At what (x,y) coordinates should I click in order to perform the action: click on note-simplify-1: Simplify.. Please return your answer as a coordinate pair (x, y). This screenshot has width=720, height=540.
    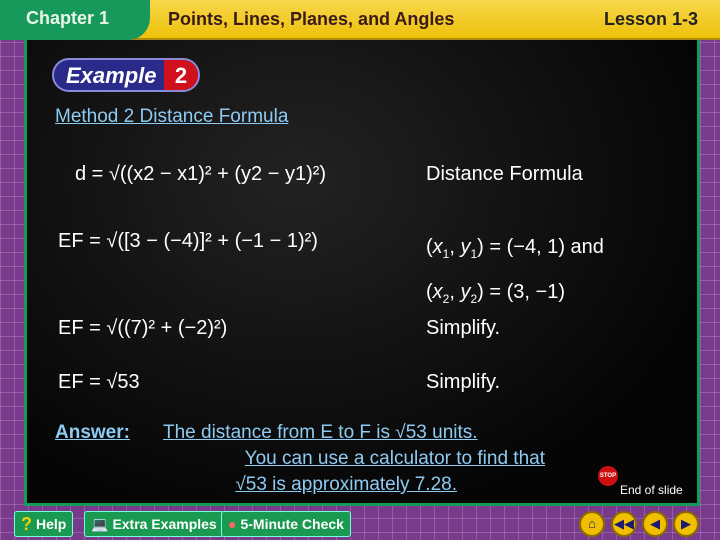
    Looking at the image, I should click on (463, 328).